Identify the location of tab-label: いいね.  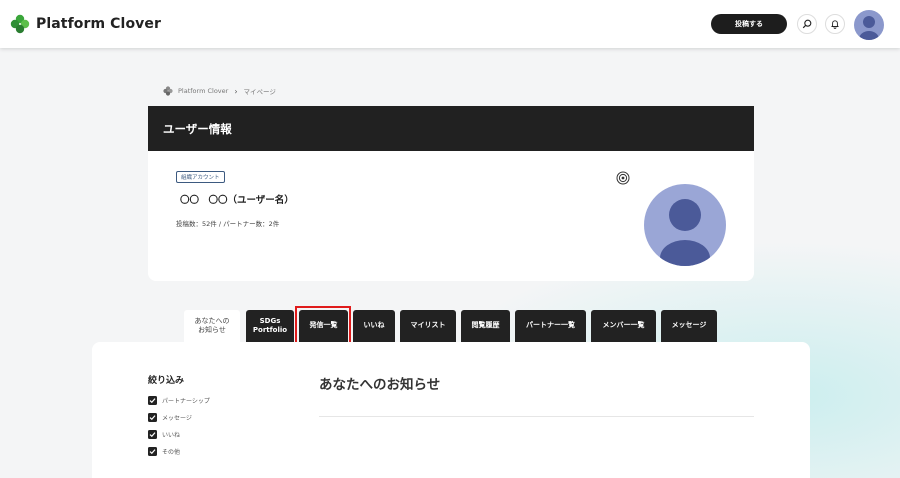
(374, 325).